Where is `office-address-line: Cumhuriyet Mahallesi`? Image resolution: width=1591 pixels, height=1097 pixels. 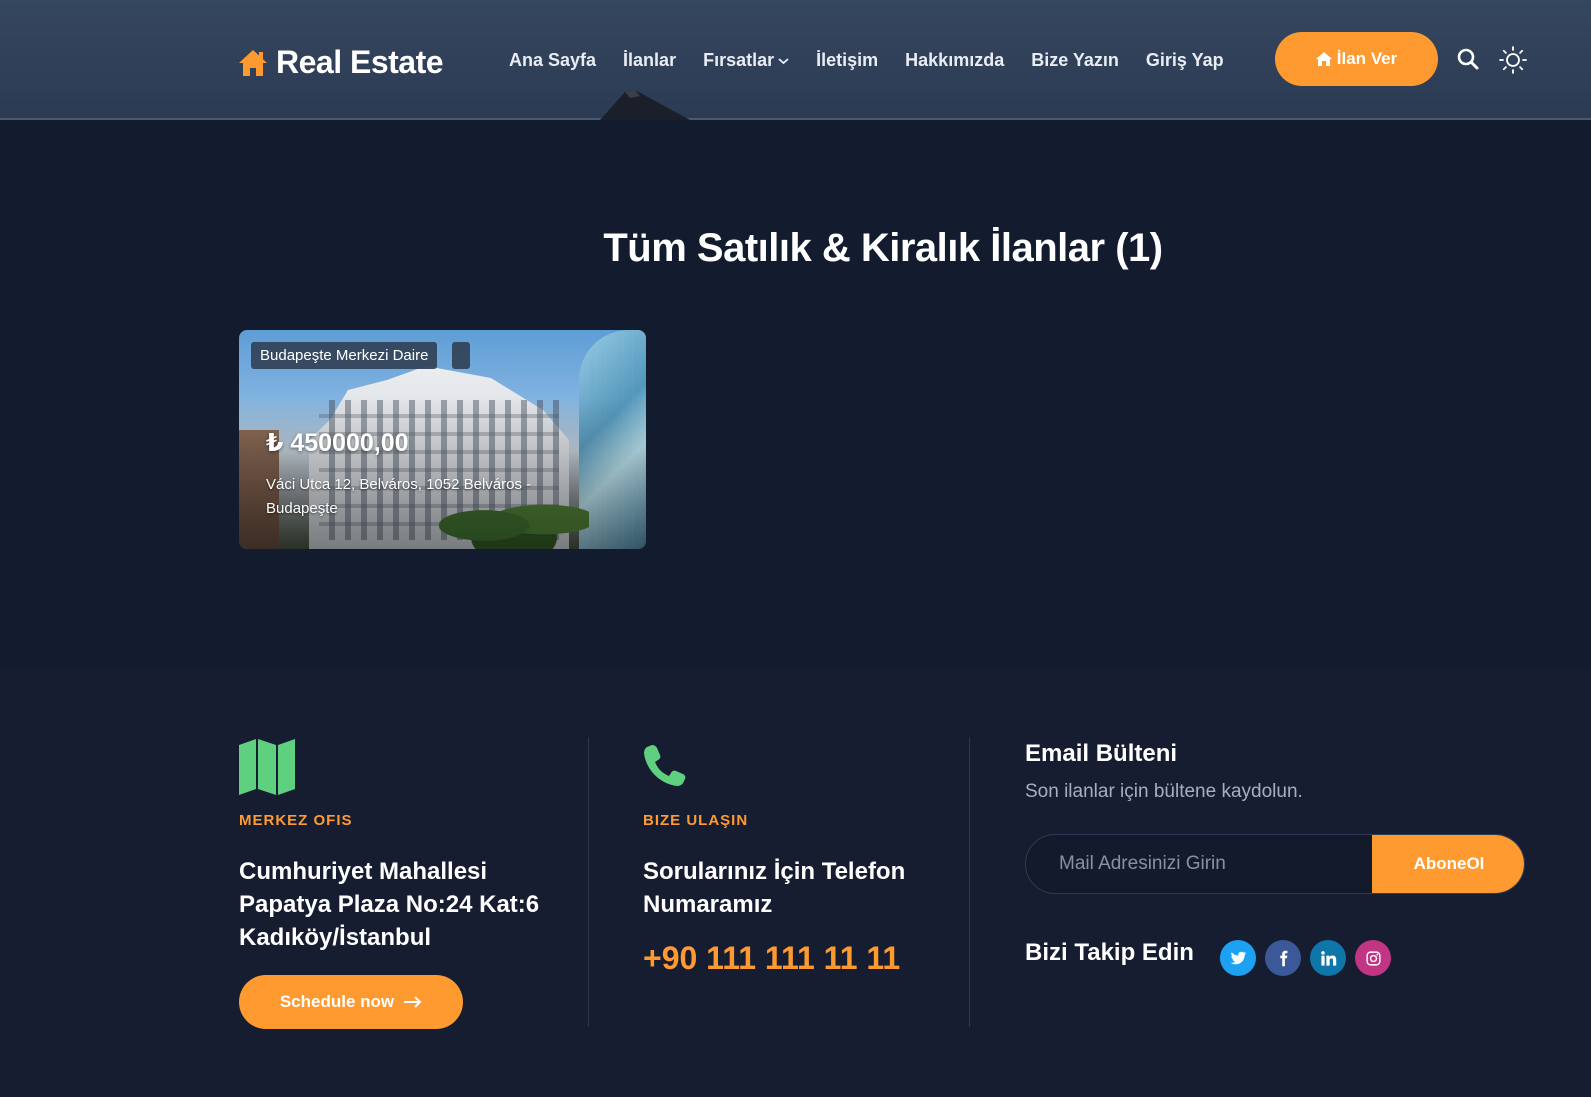
office-address-line: Cumhuriyet Mahallesi is located at coordinates (363, 871).